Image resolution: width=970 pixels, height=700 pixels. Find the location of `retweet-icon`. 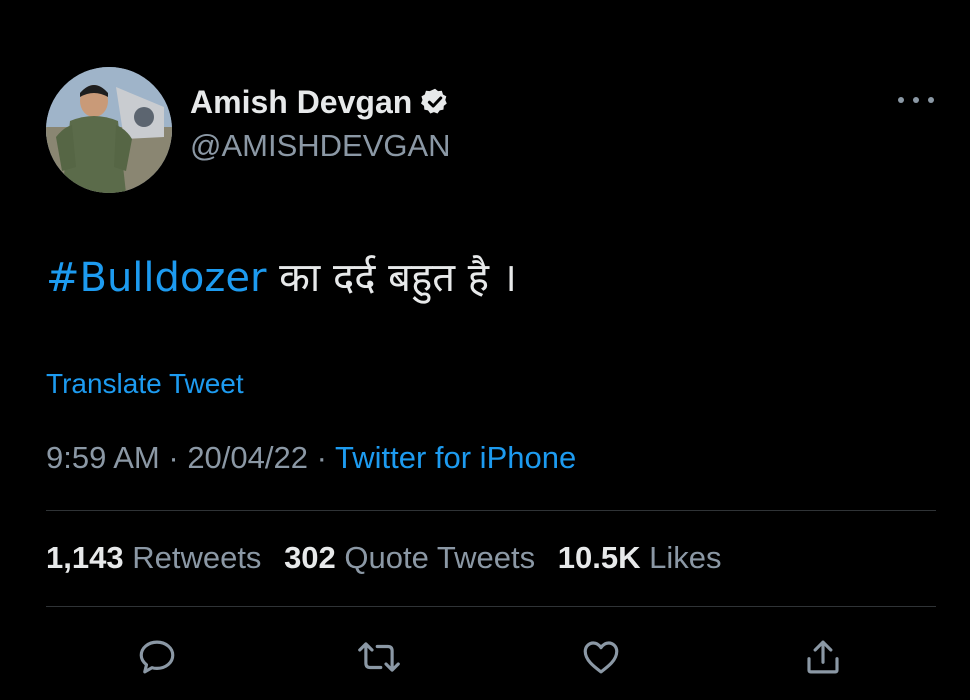

retweet-icon is located at coordinates (379, 657).